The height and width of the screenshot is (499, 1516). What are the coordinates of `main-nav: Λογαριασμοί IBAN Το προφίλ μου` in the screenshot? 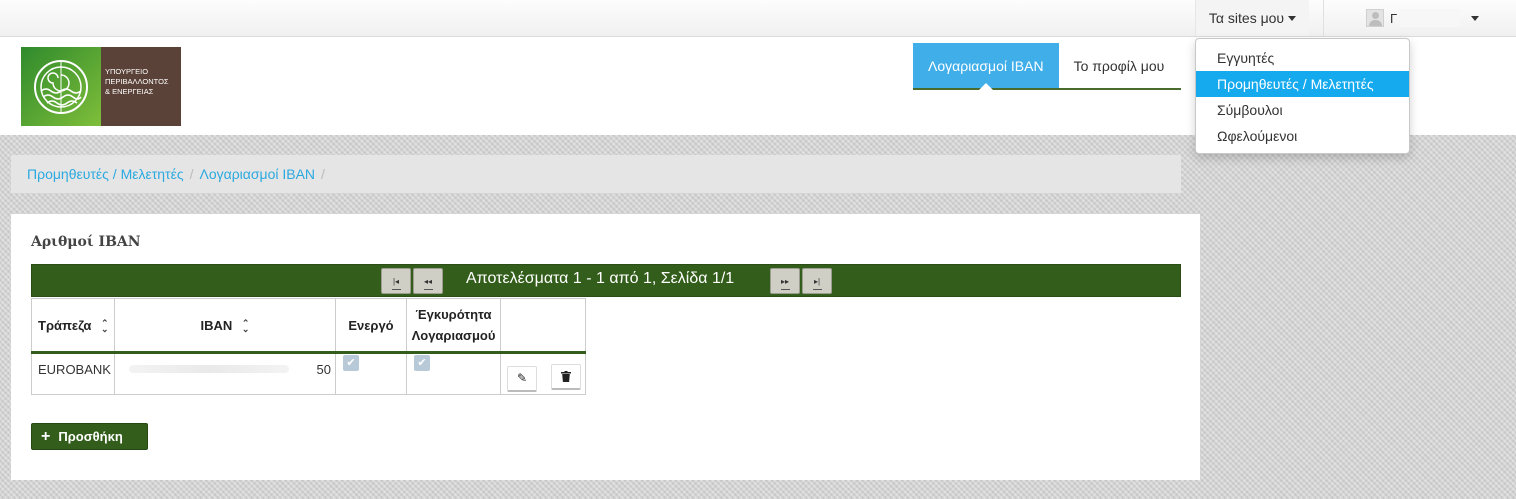 It's located at (1047, 66).